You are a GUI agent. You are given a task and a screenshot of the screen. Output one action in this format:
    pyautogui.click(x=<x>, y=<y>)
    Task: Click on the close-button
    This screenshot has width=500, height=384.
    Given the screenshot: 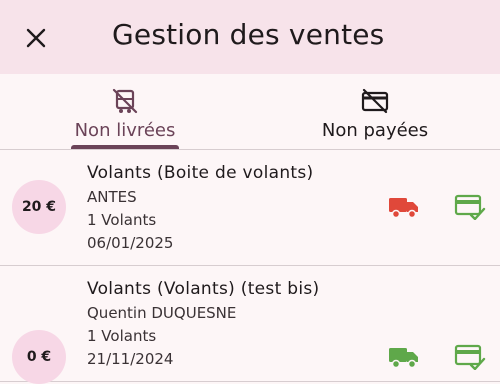 What is the action you would take?
    pyautogui.click(x=36, y=38)
    